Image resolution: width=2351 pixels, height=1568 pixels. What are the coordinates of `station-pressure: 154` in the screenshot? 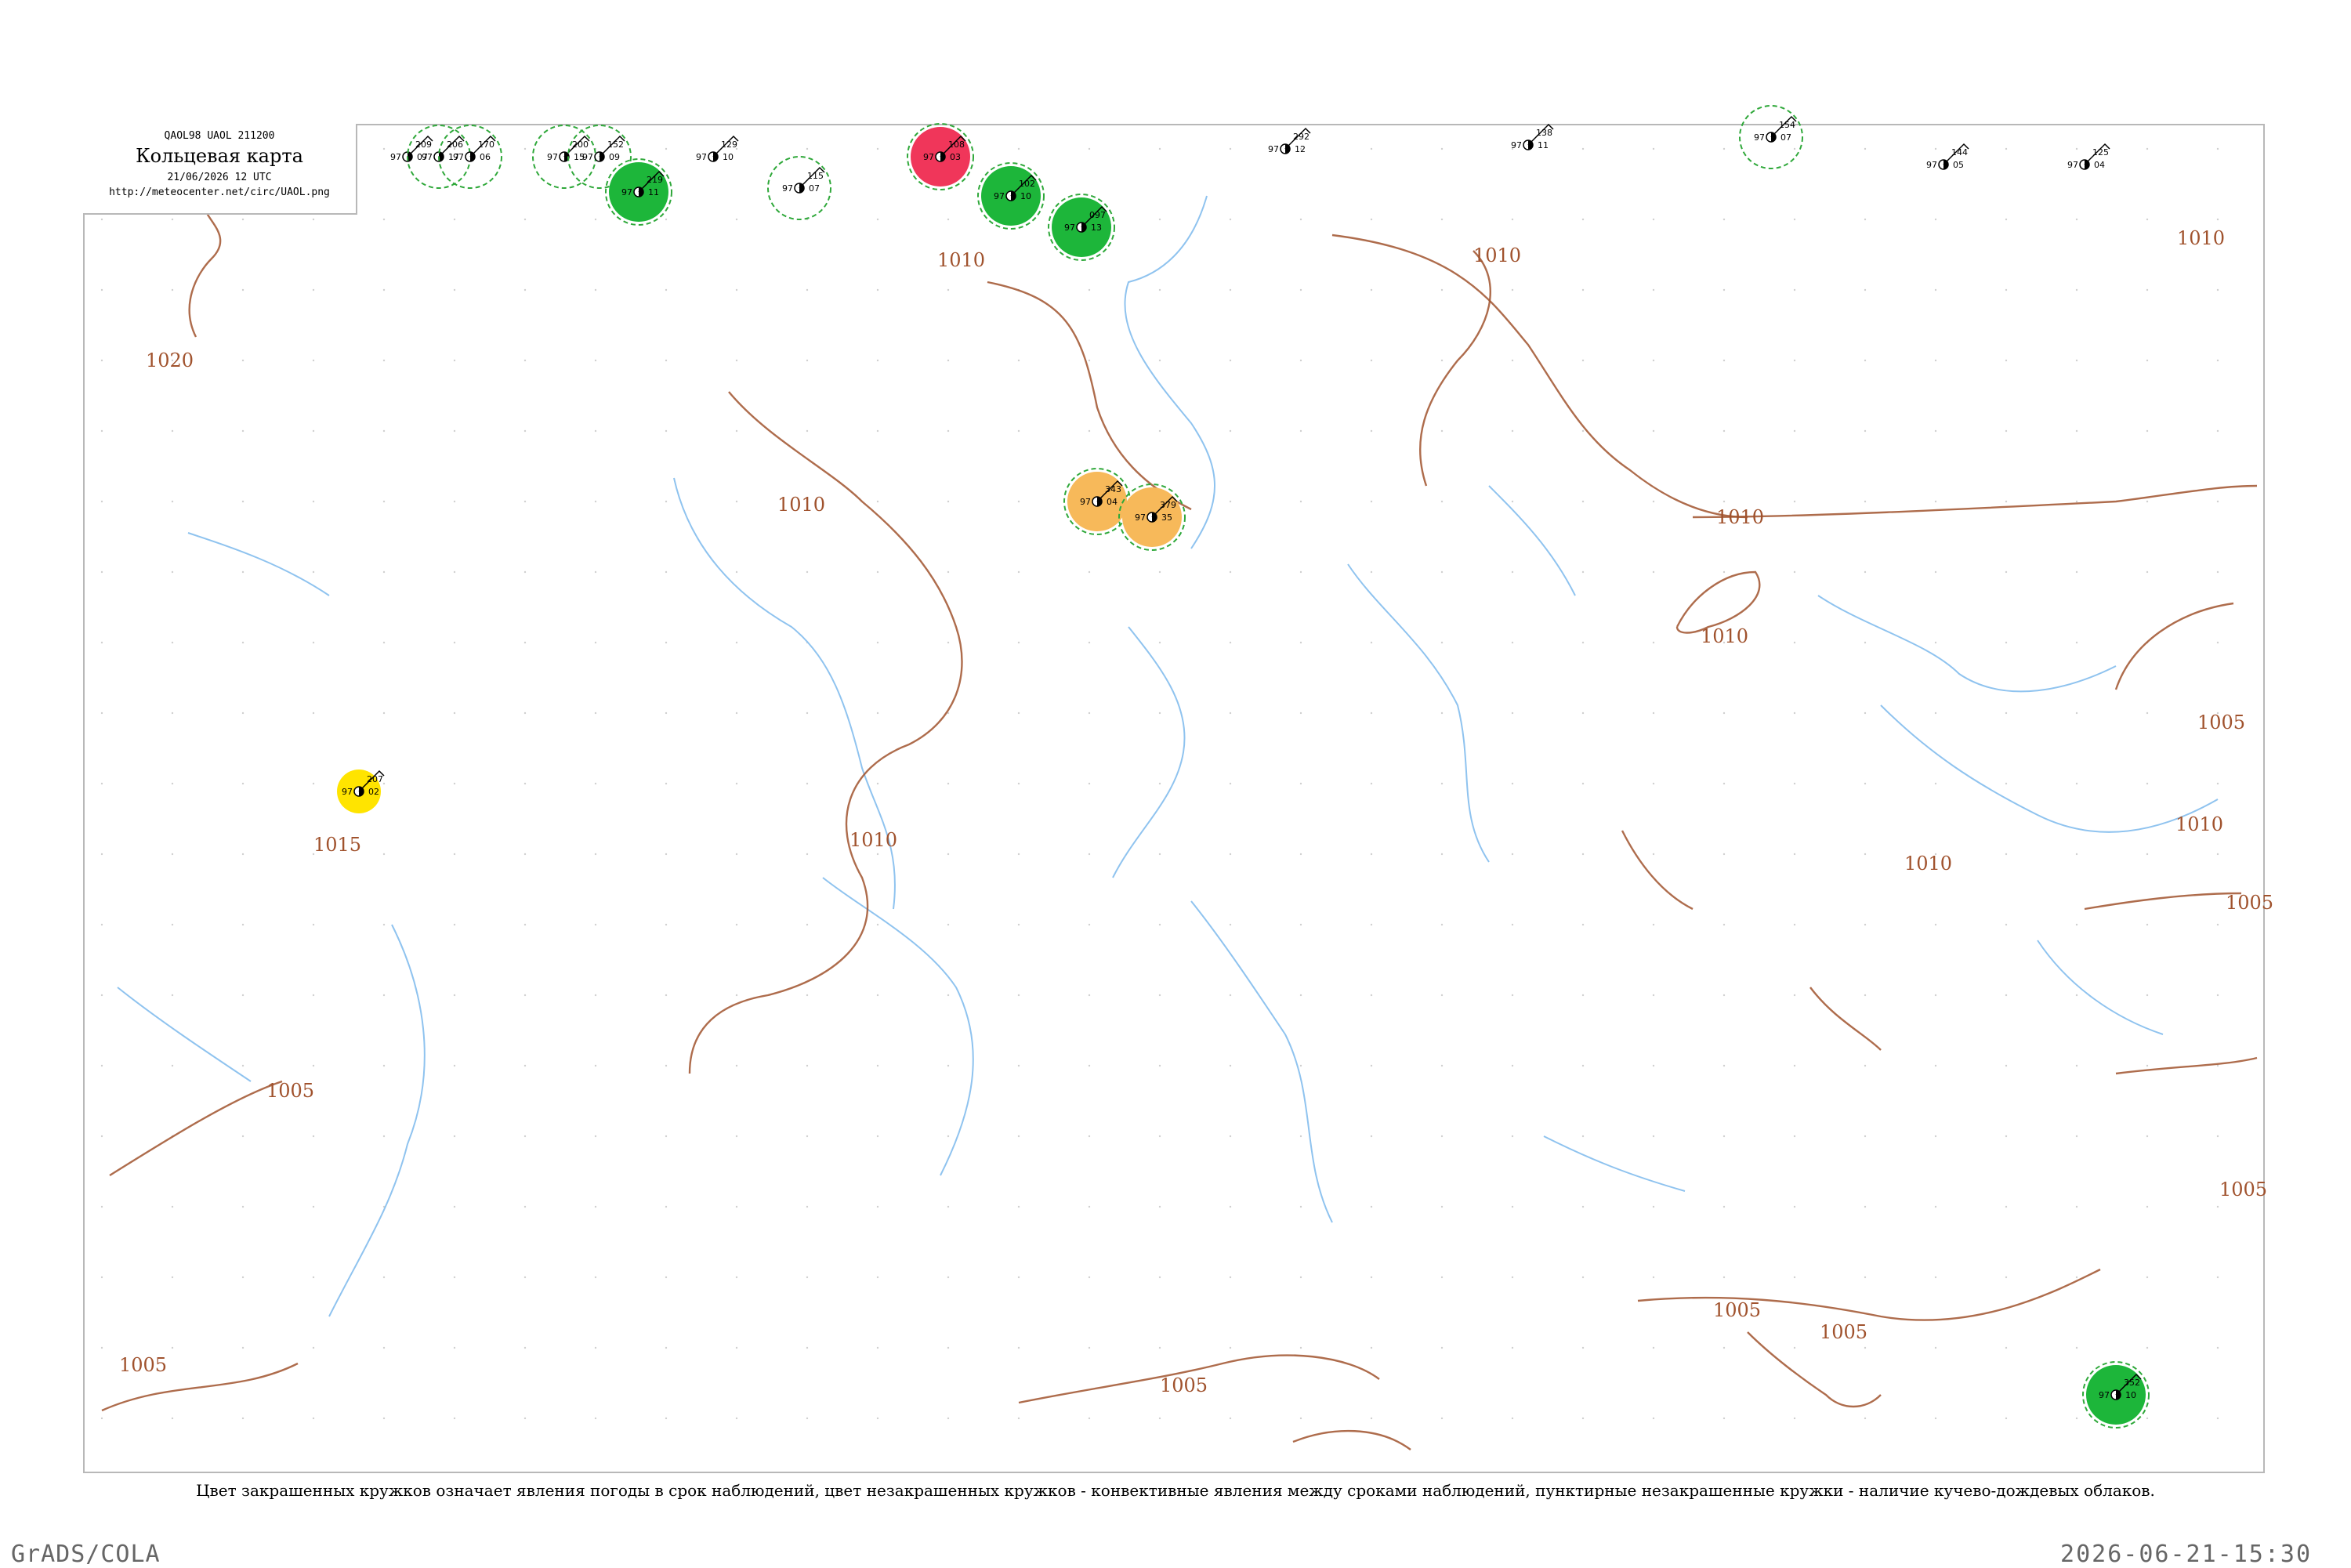 It's located at (1787, 125).